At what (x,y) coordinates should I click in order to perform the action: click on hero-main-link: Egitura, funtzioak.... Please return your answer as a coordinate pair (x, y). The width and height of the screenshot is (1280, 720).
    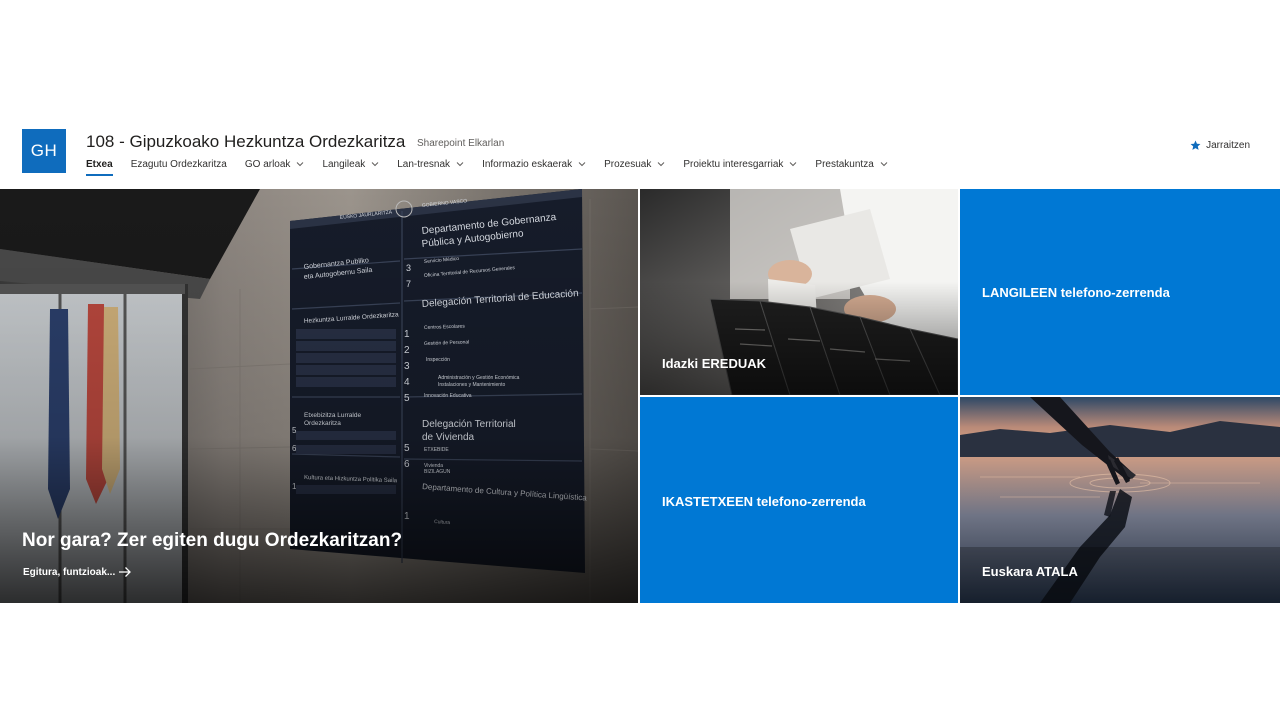
    Looking at the image, I should click on (77, 572).